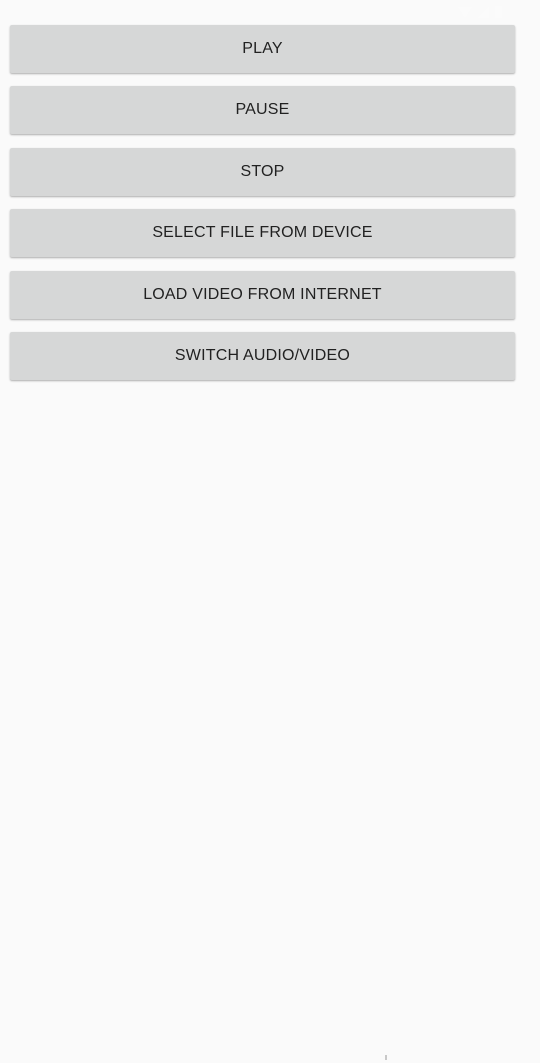 The image size is (540, 1063). I want to click on stop-button: STOP, so click(262, 171).